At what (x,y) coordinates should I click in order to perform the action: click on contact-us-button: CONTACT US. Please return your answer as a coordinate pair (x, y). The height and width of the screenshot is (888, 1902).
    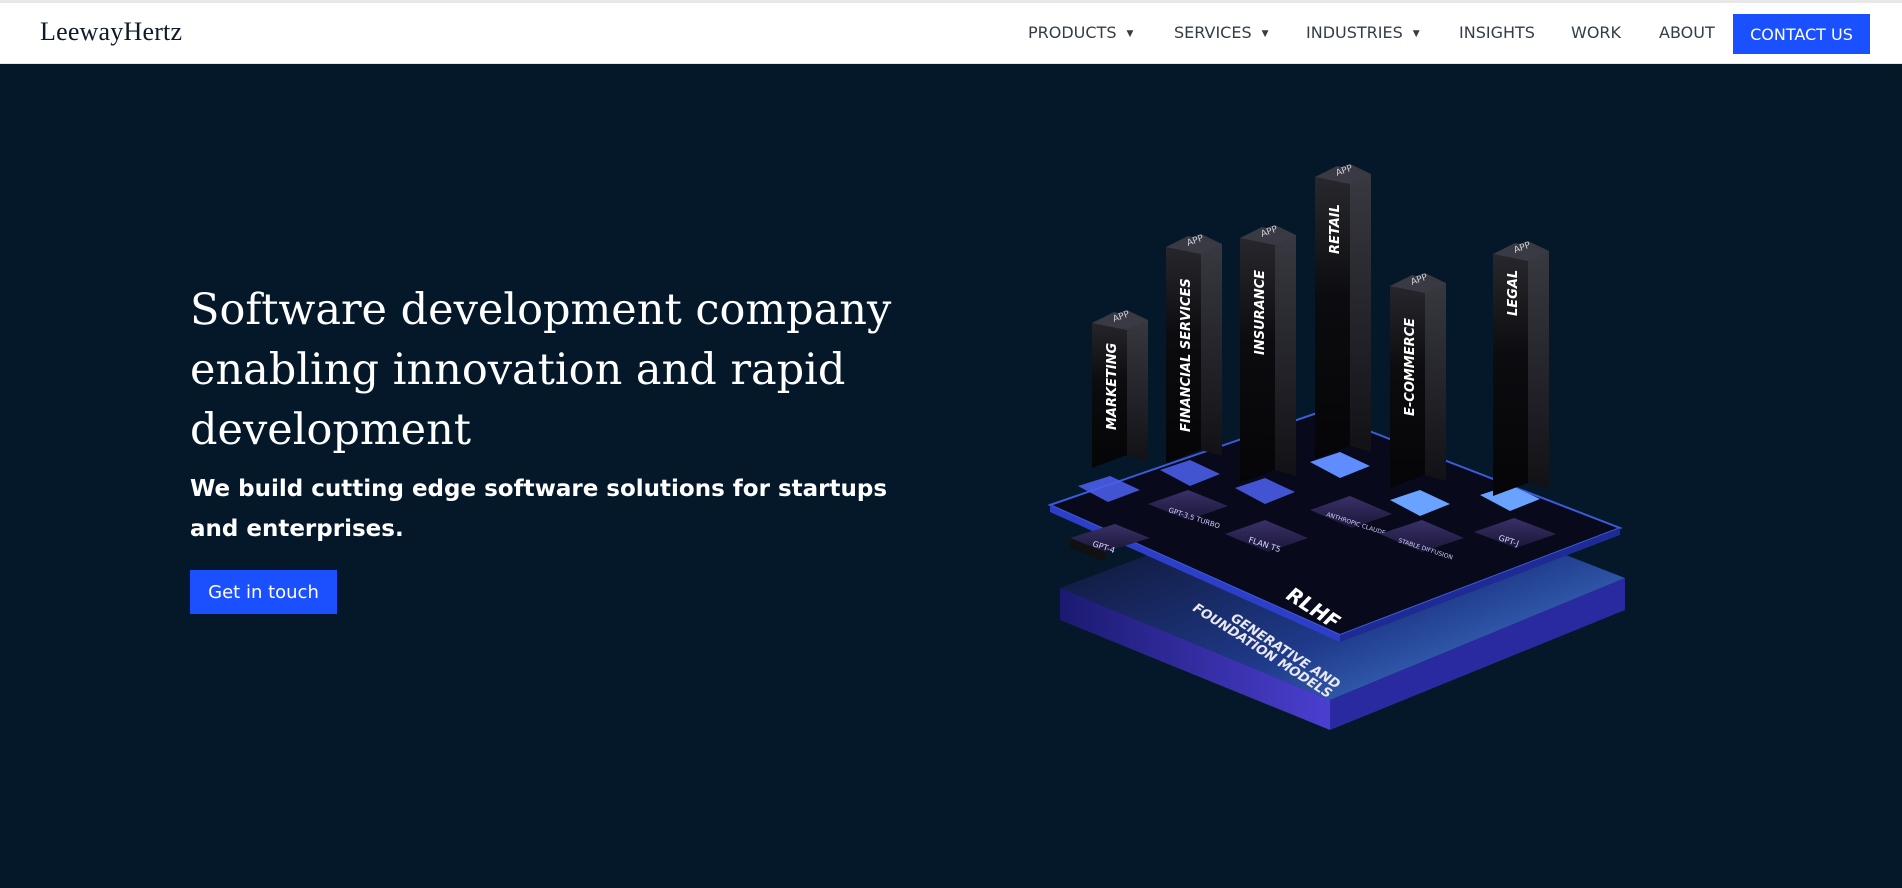
    Looking at the image, I should click on (1801, 34).